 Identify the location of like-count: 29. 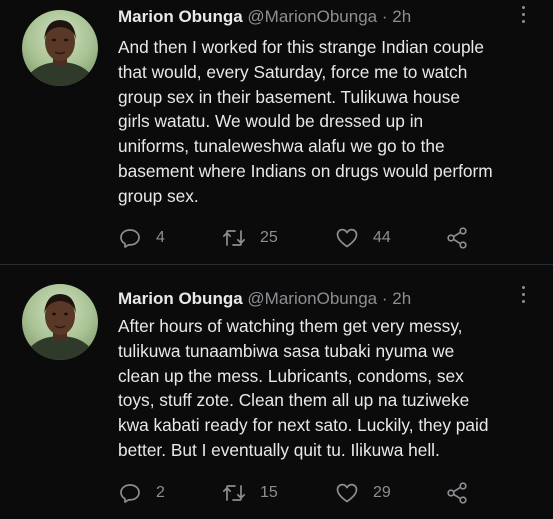
(382, 492).